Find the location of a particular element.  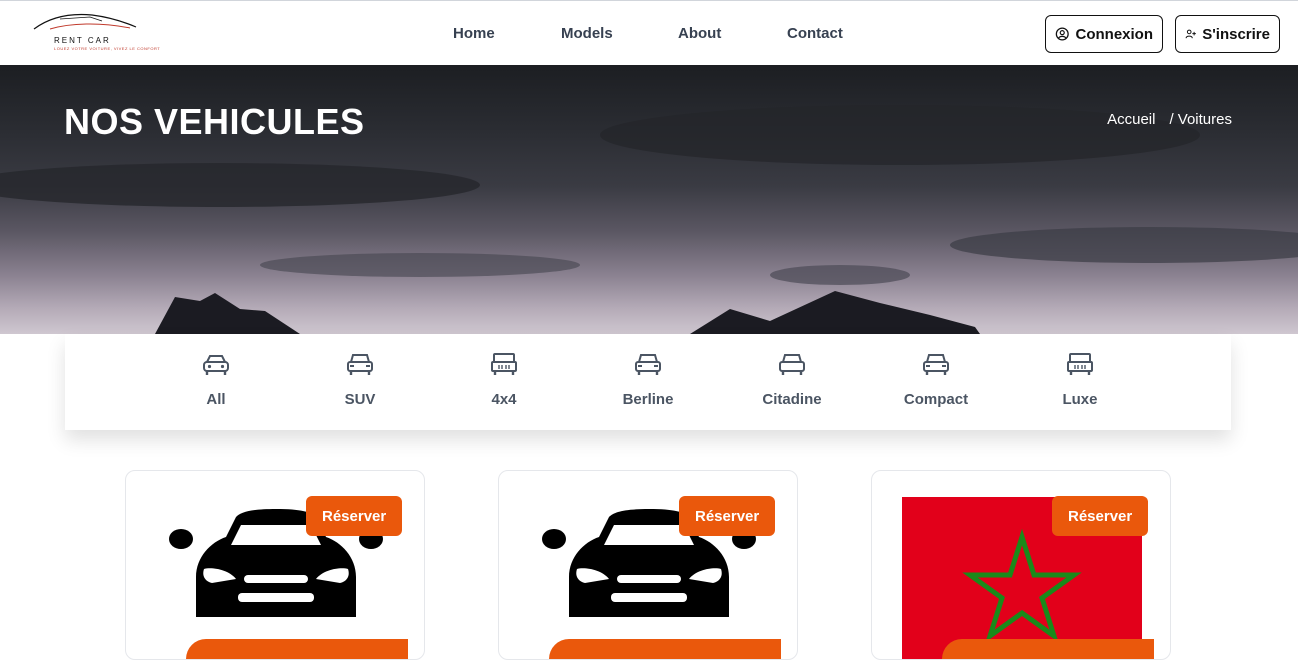

signup-label: S'inscrire is located at coordinates (1236, 34).